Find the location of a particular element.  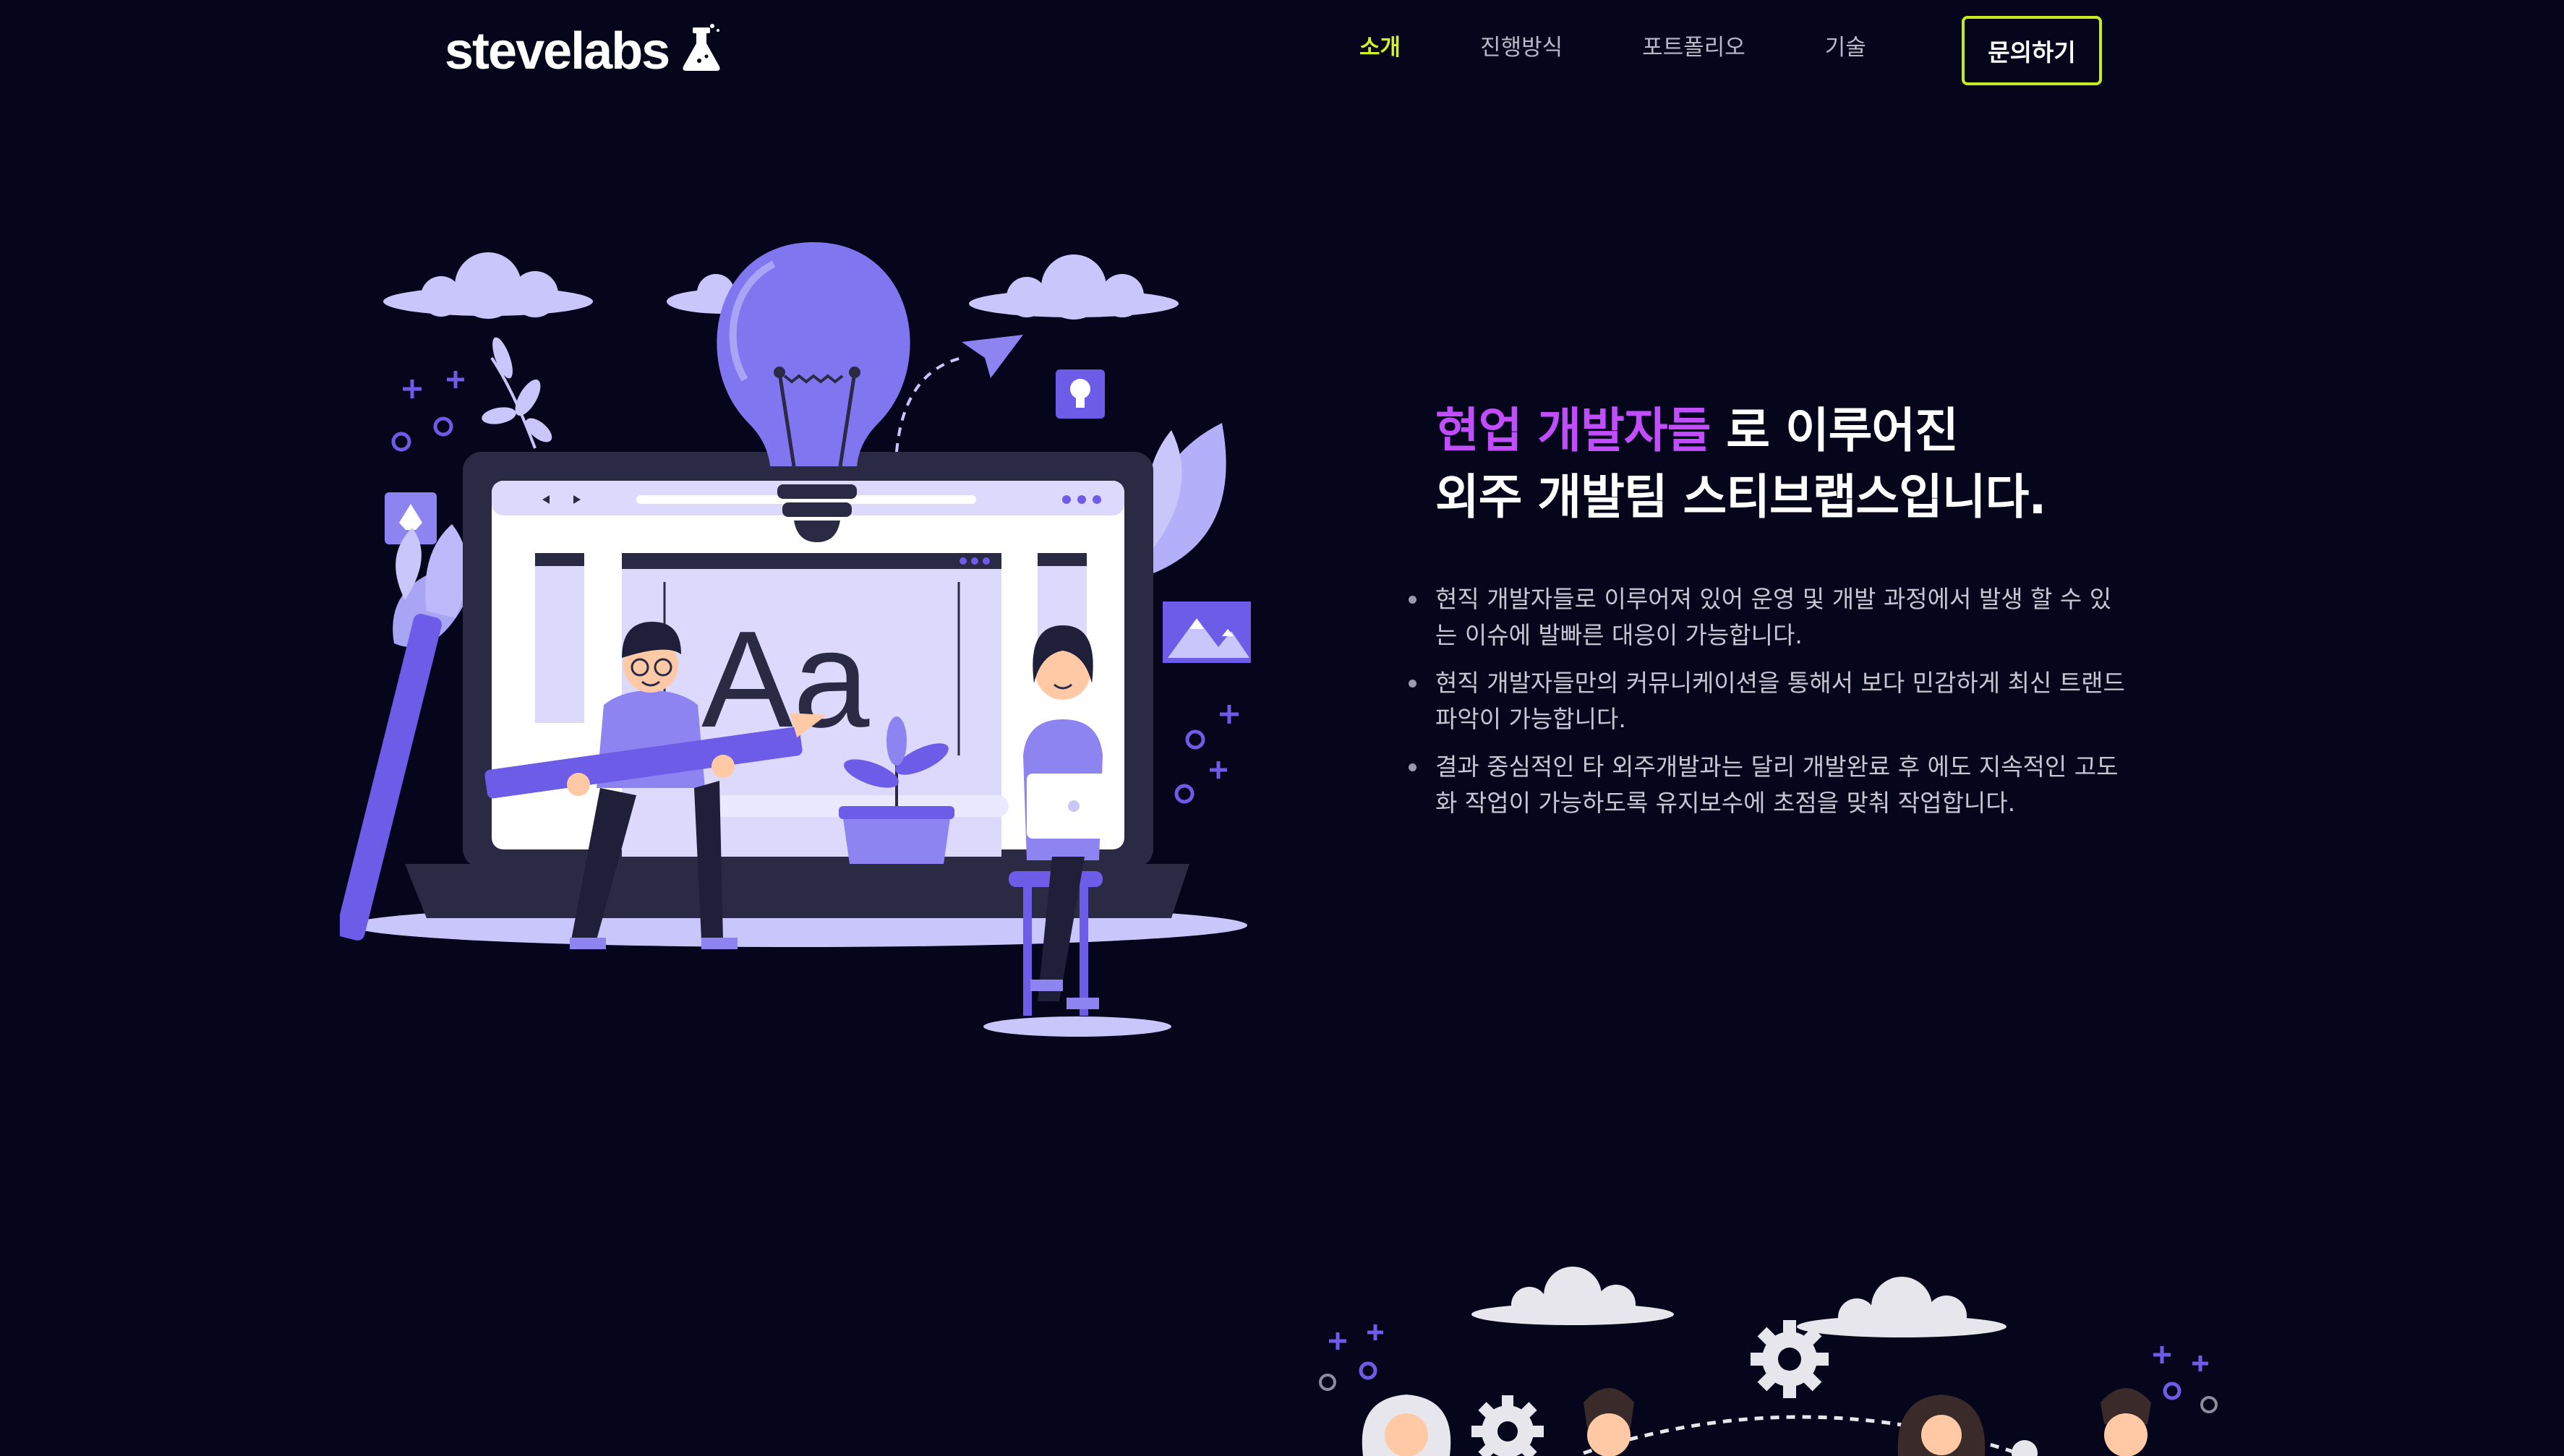

branch-icon is located at coordinates (517, 393).